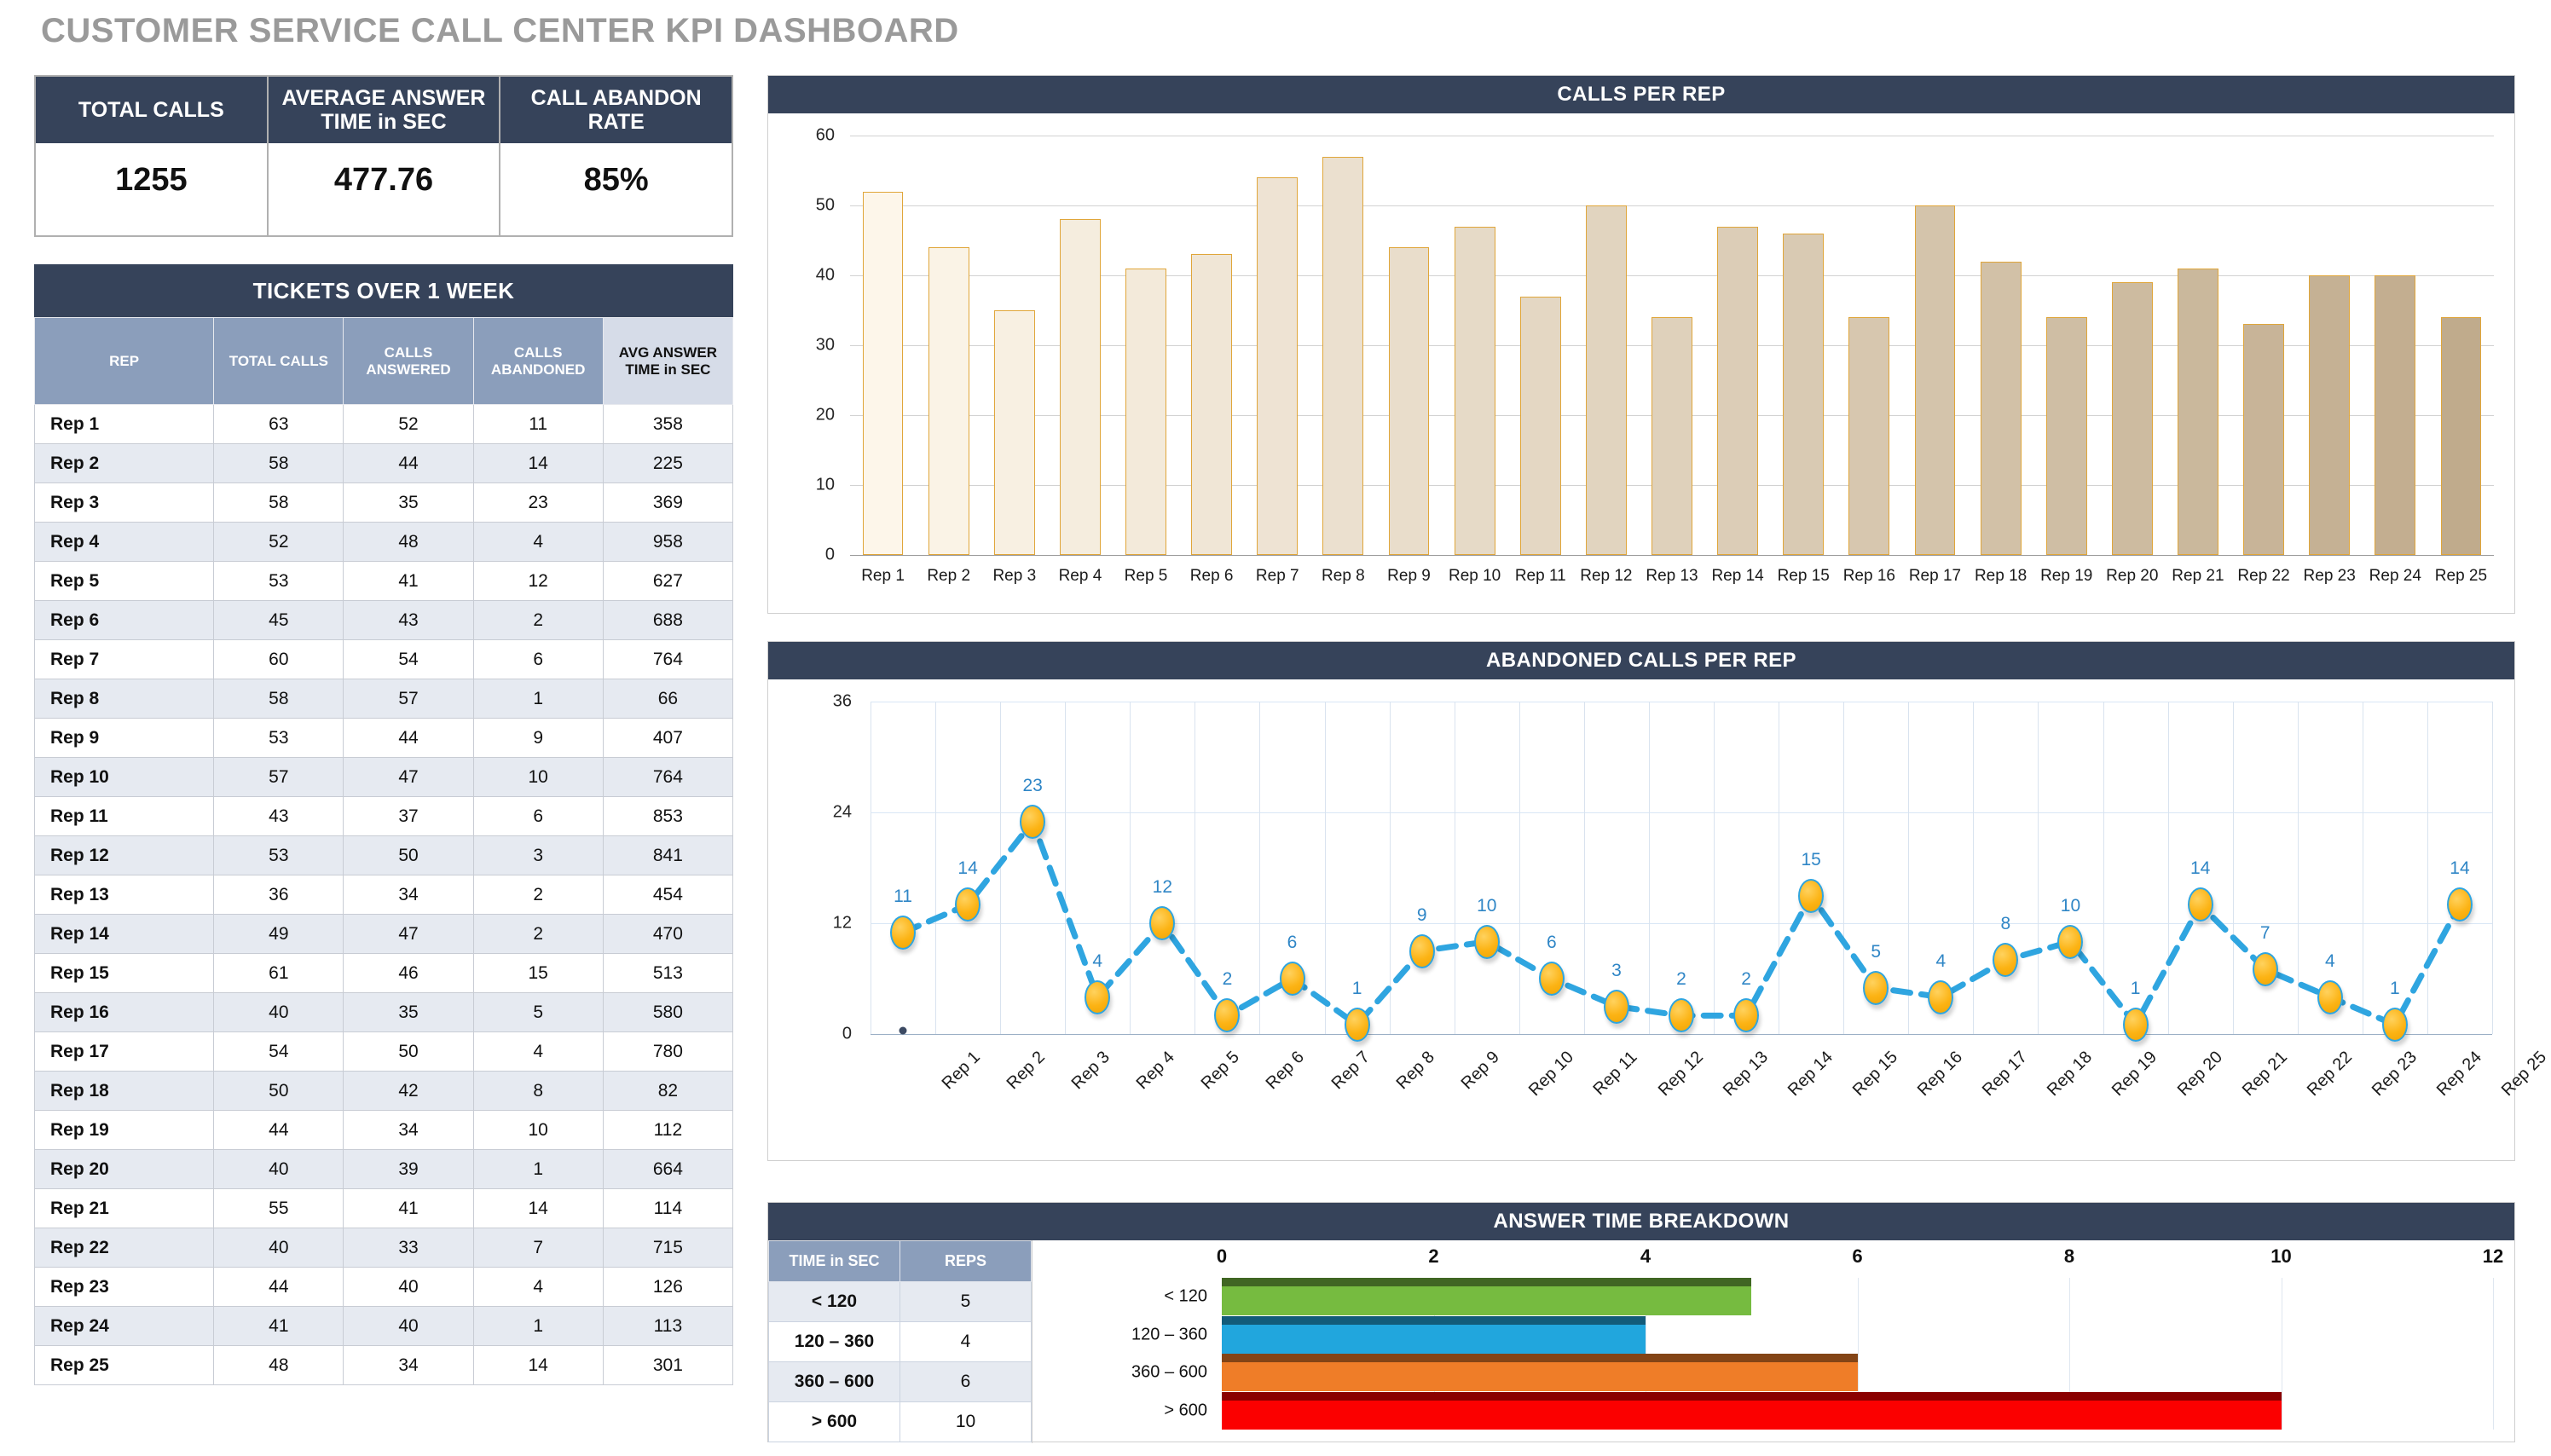 Image resolution: width=2551 pixels, height=1456 pixels. I want to click on rep-name-cell: Rep 14, so click(124, 934).